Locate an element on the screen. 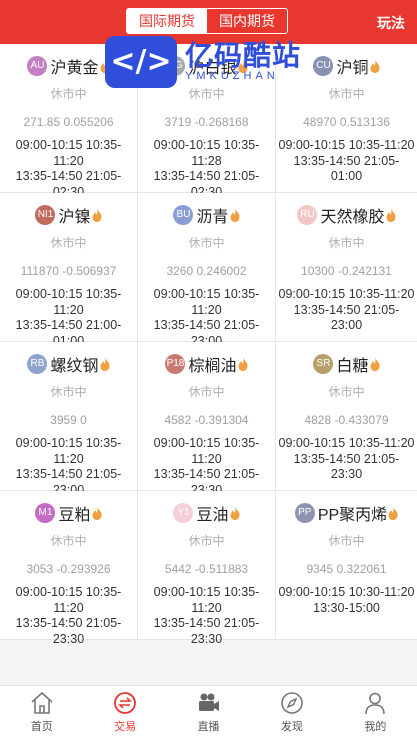 Image resolution: width=417 pixels, height=739 pixels. product-code-badge: NI1 is located at coordinates (45, 215).